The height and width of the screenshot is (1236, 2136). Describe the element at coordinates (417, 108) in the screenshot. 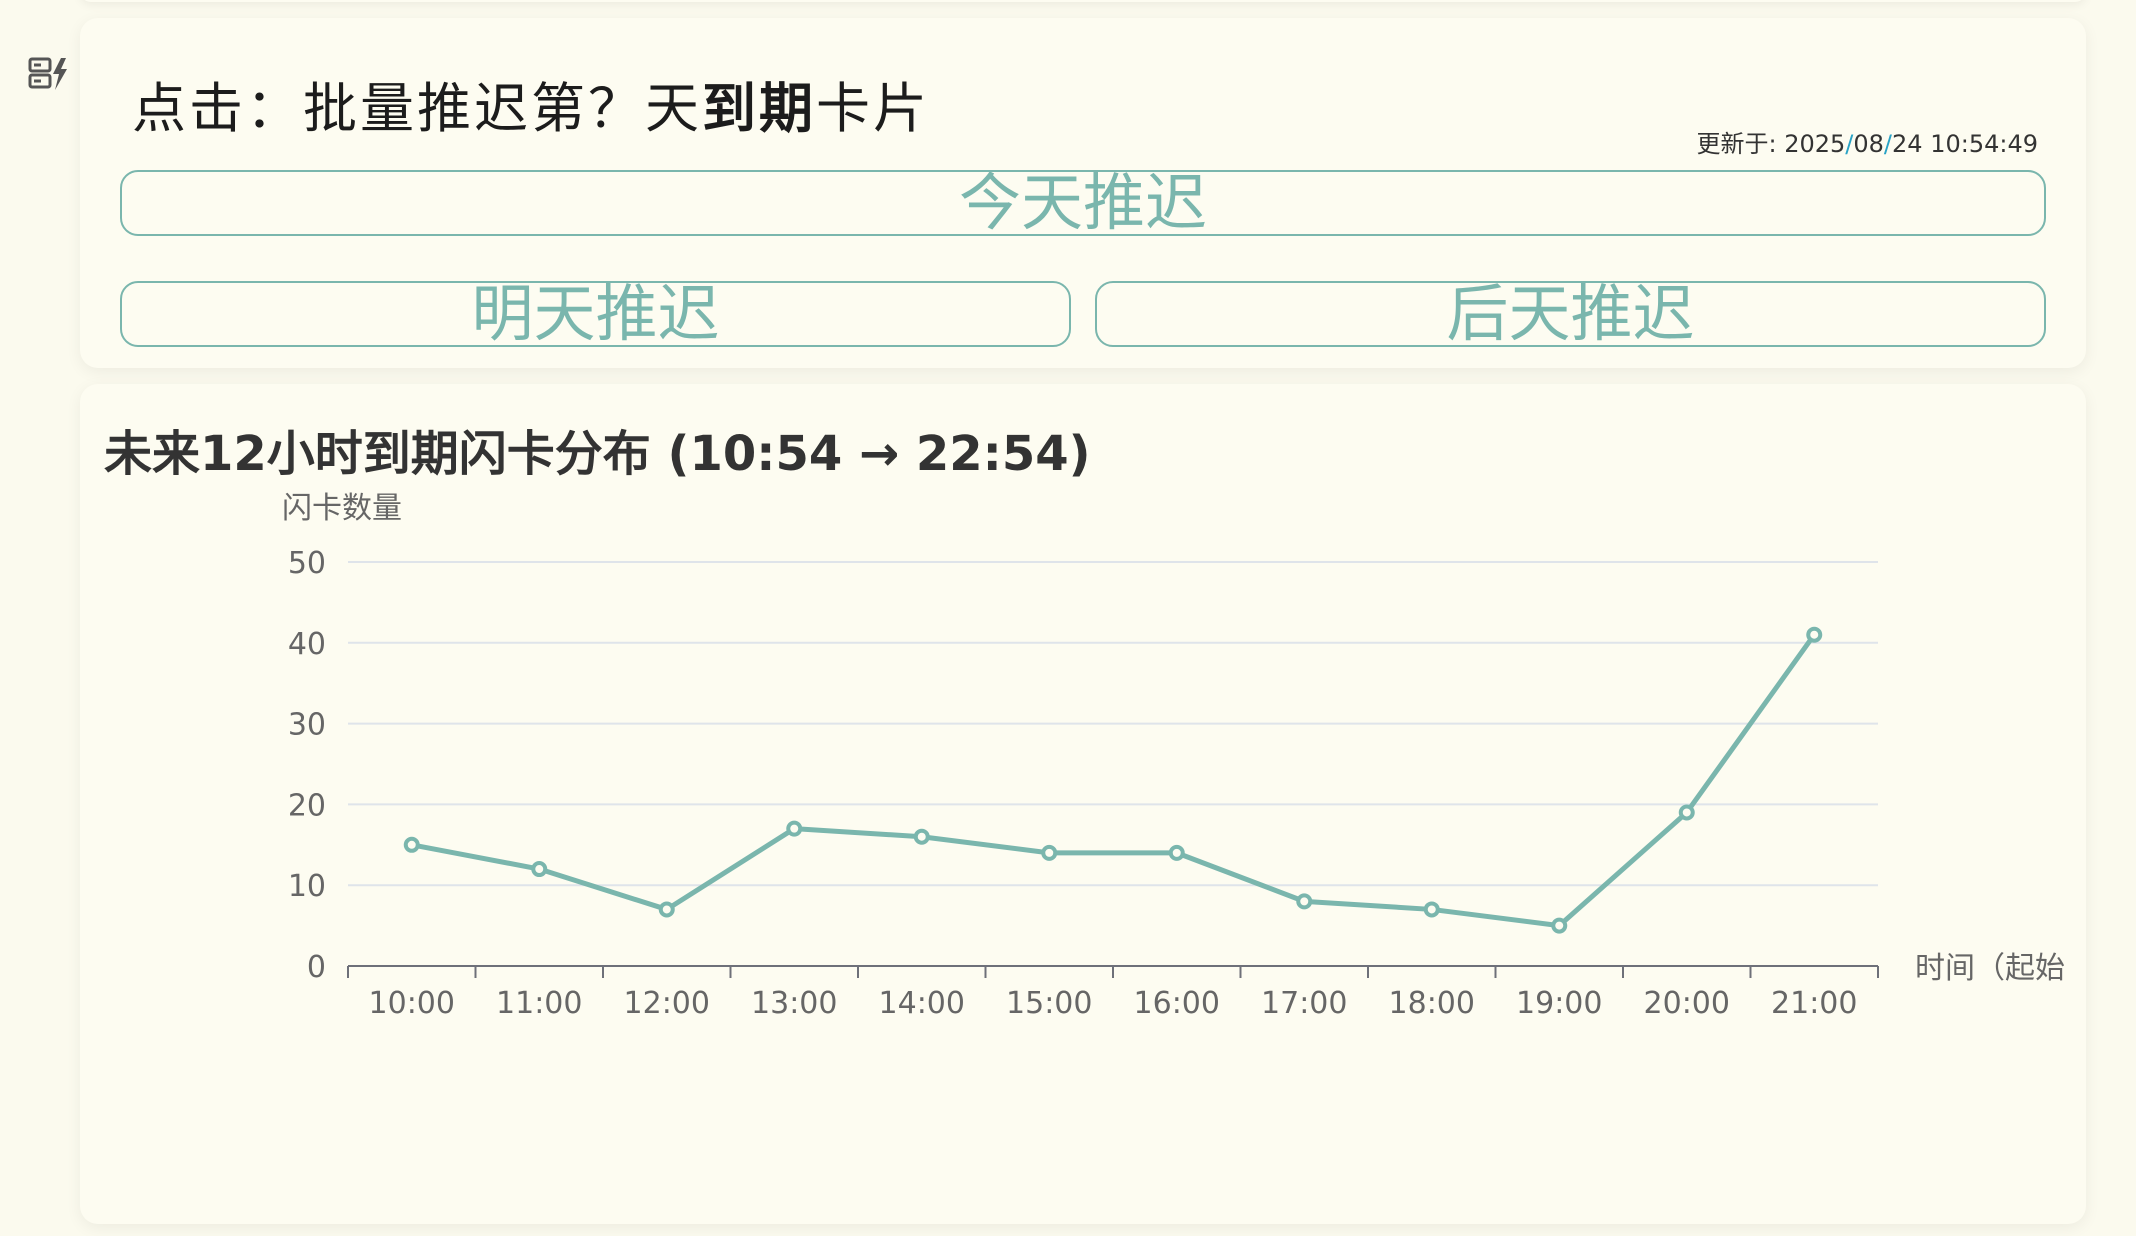

I see `title-prefix: 点击：批量推迟第？天` at that location.